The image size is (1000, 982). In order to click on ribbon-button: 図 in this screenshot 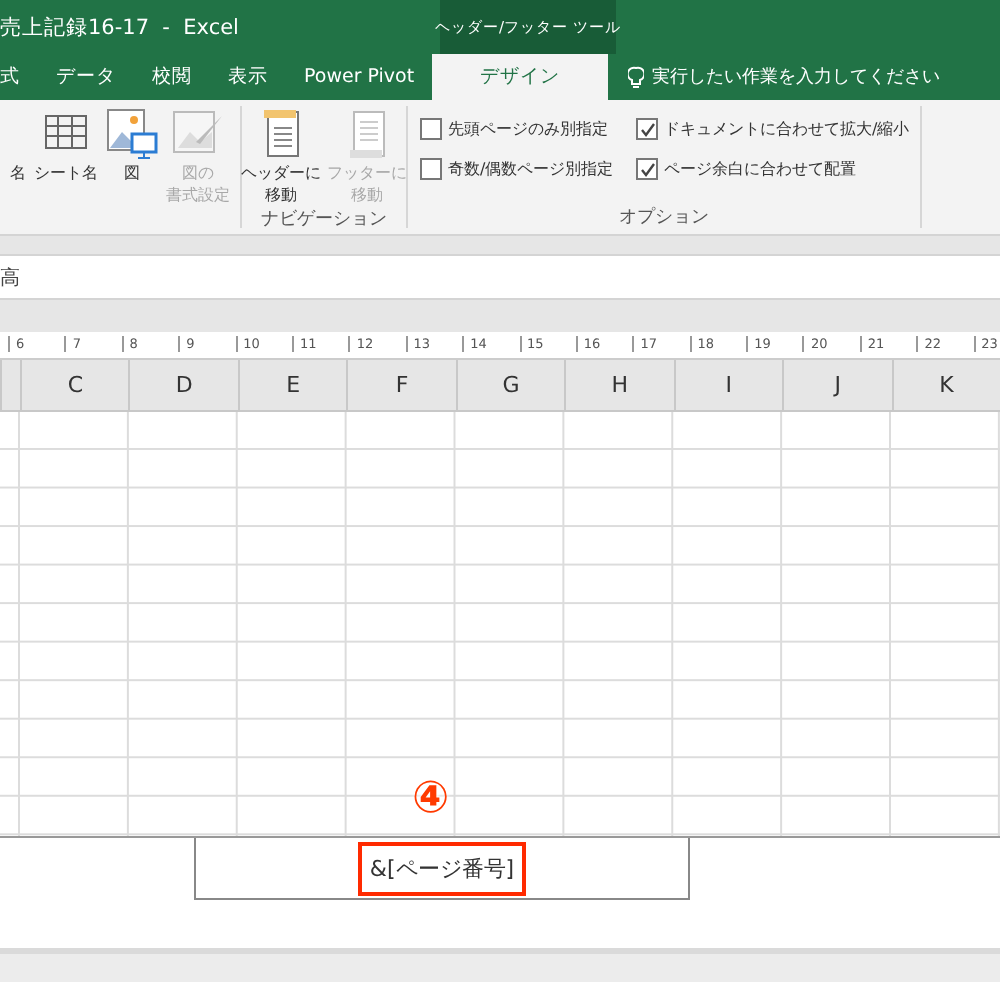, I will do `click(132, 145)`.